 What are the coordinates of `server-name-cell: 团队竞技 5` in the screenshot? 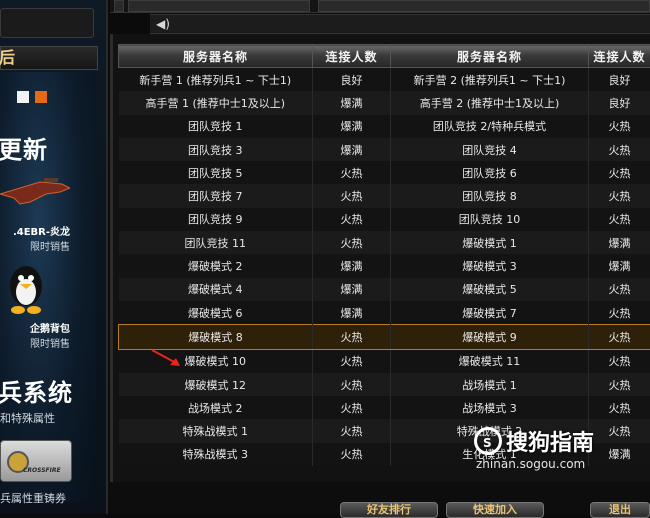 It's located at (216, 172).